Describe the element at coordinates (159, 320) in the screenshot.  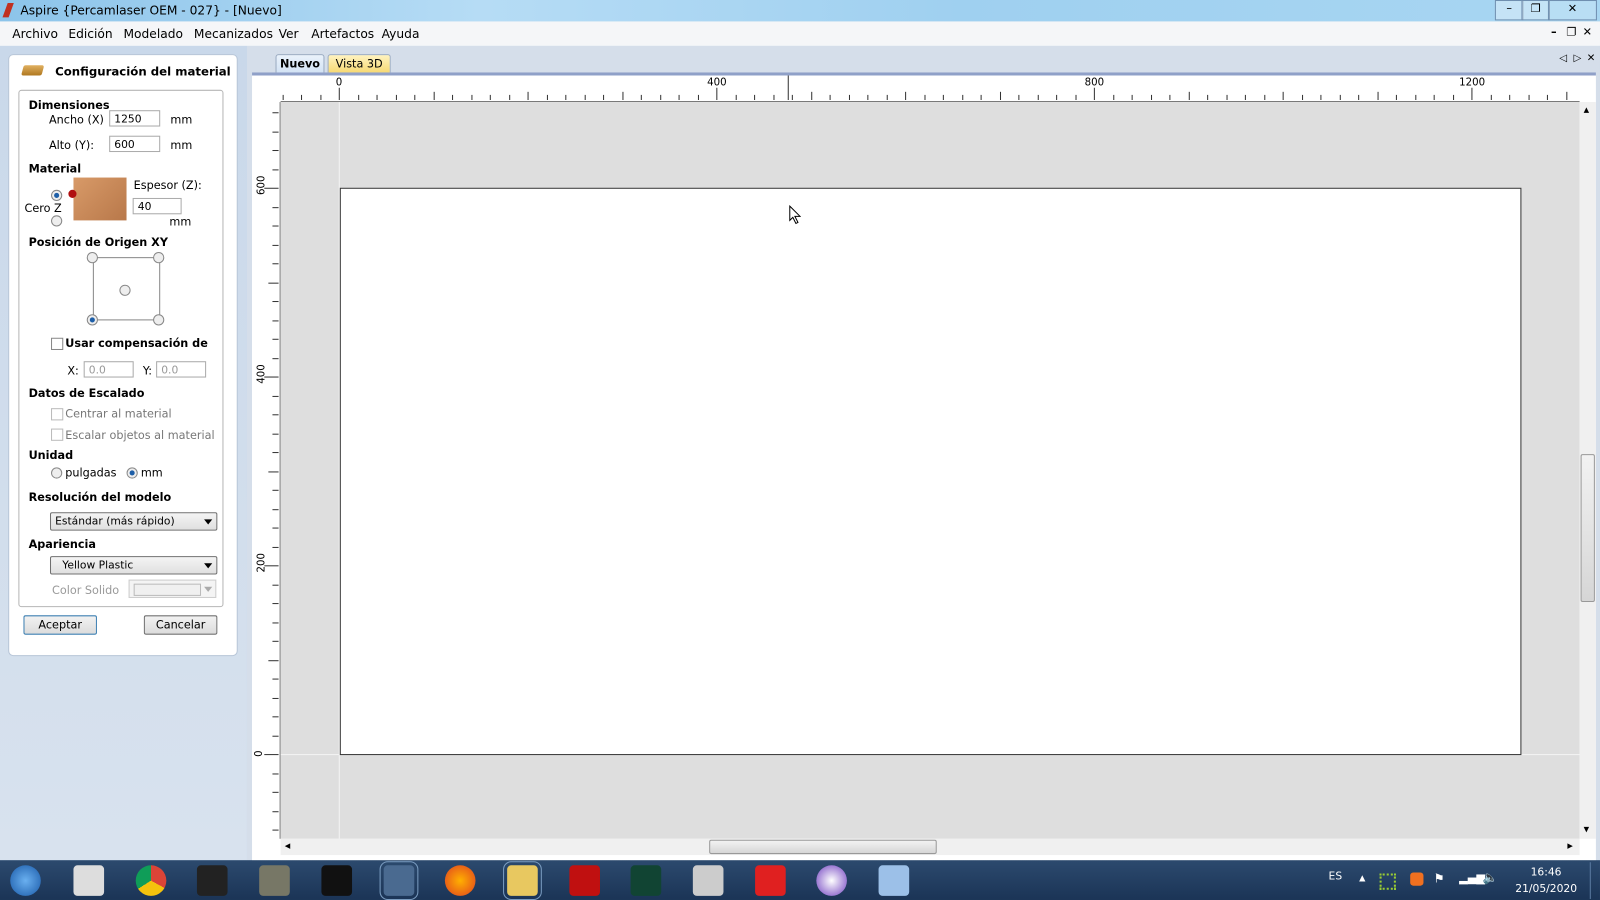
I see `origin-bottom-right-radio` at that location.